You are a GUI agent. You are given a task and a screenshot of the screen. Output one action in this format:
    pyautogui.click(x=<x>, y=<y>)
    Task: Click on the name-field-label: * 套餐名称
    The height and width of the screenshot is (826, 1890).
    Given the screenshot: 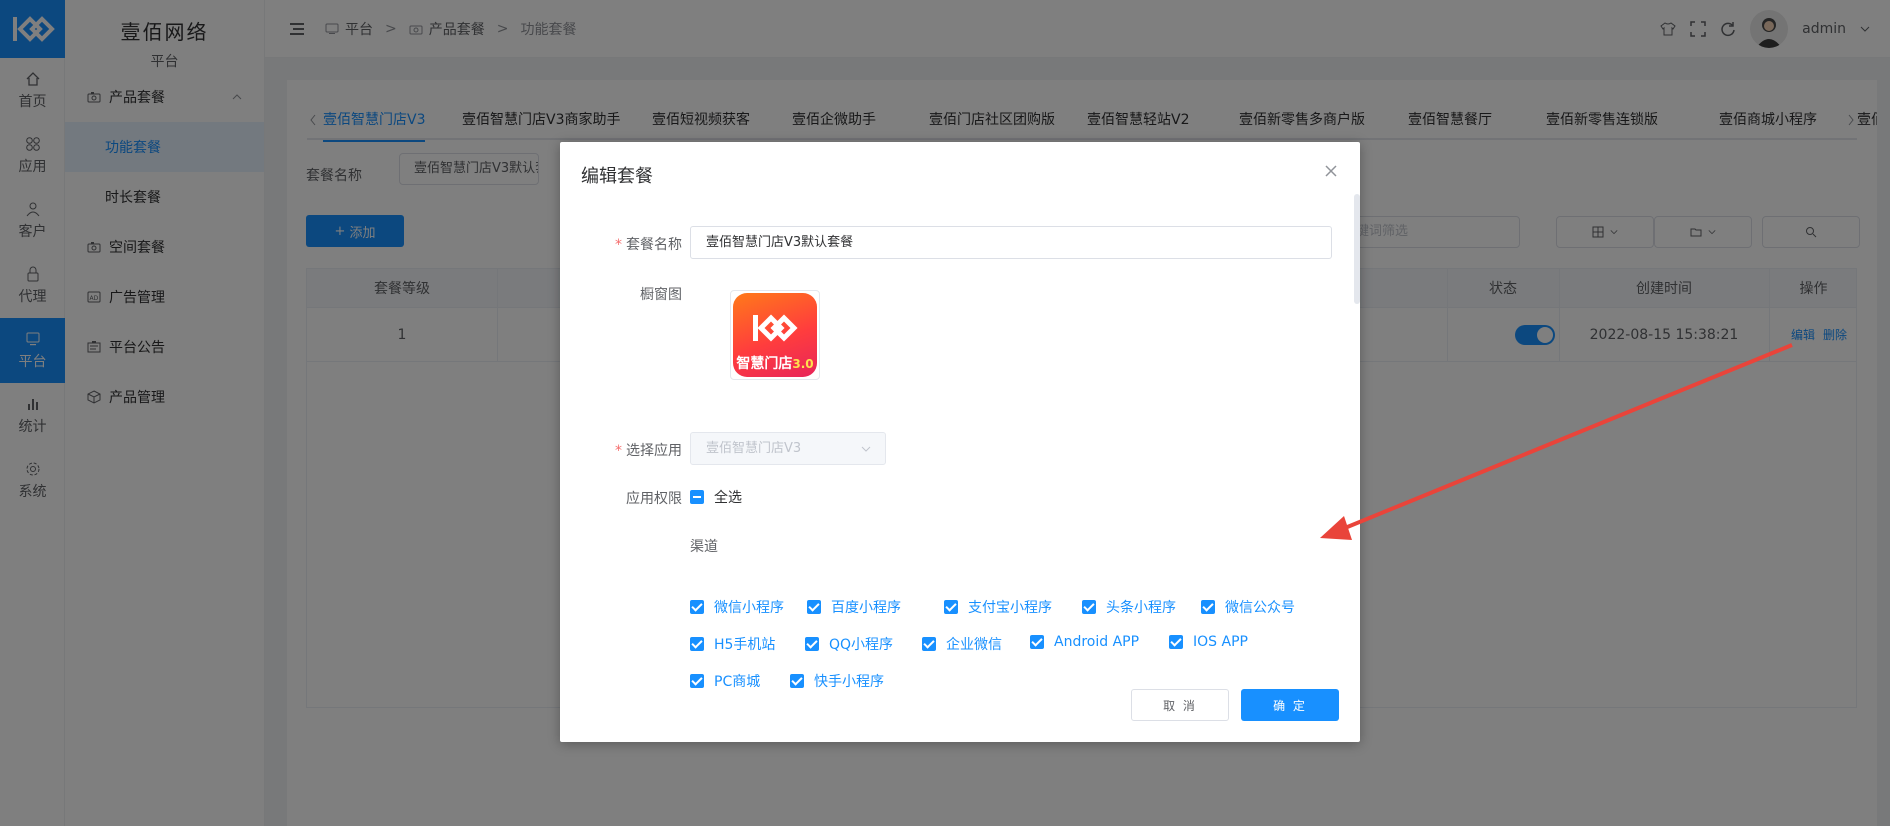 What is the action you would take?
    pyautogui.click(x=648, y=245)
    